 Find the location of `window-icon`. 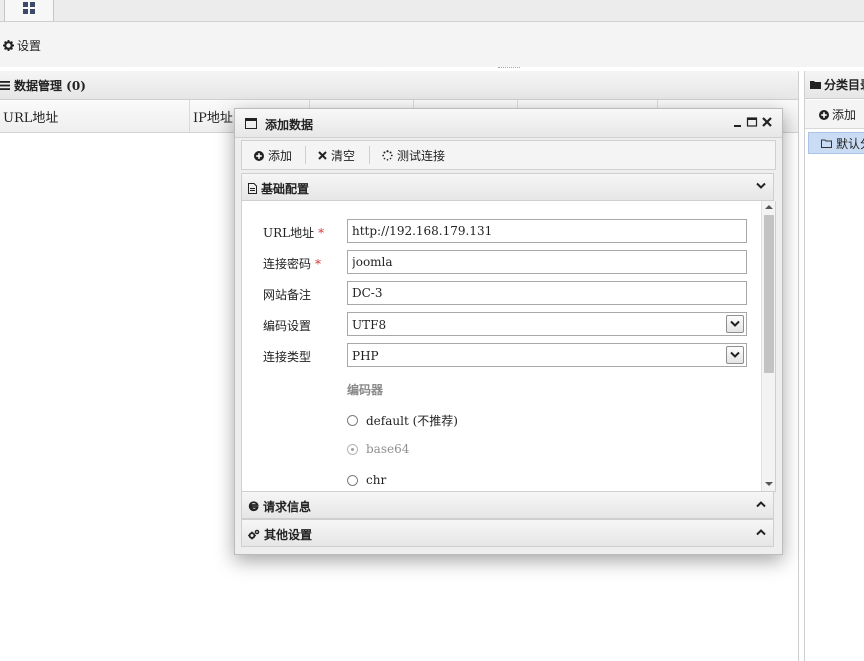

window-icon is located at coordinates (251, 123).